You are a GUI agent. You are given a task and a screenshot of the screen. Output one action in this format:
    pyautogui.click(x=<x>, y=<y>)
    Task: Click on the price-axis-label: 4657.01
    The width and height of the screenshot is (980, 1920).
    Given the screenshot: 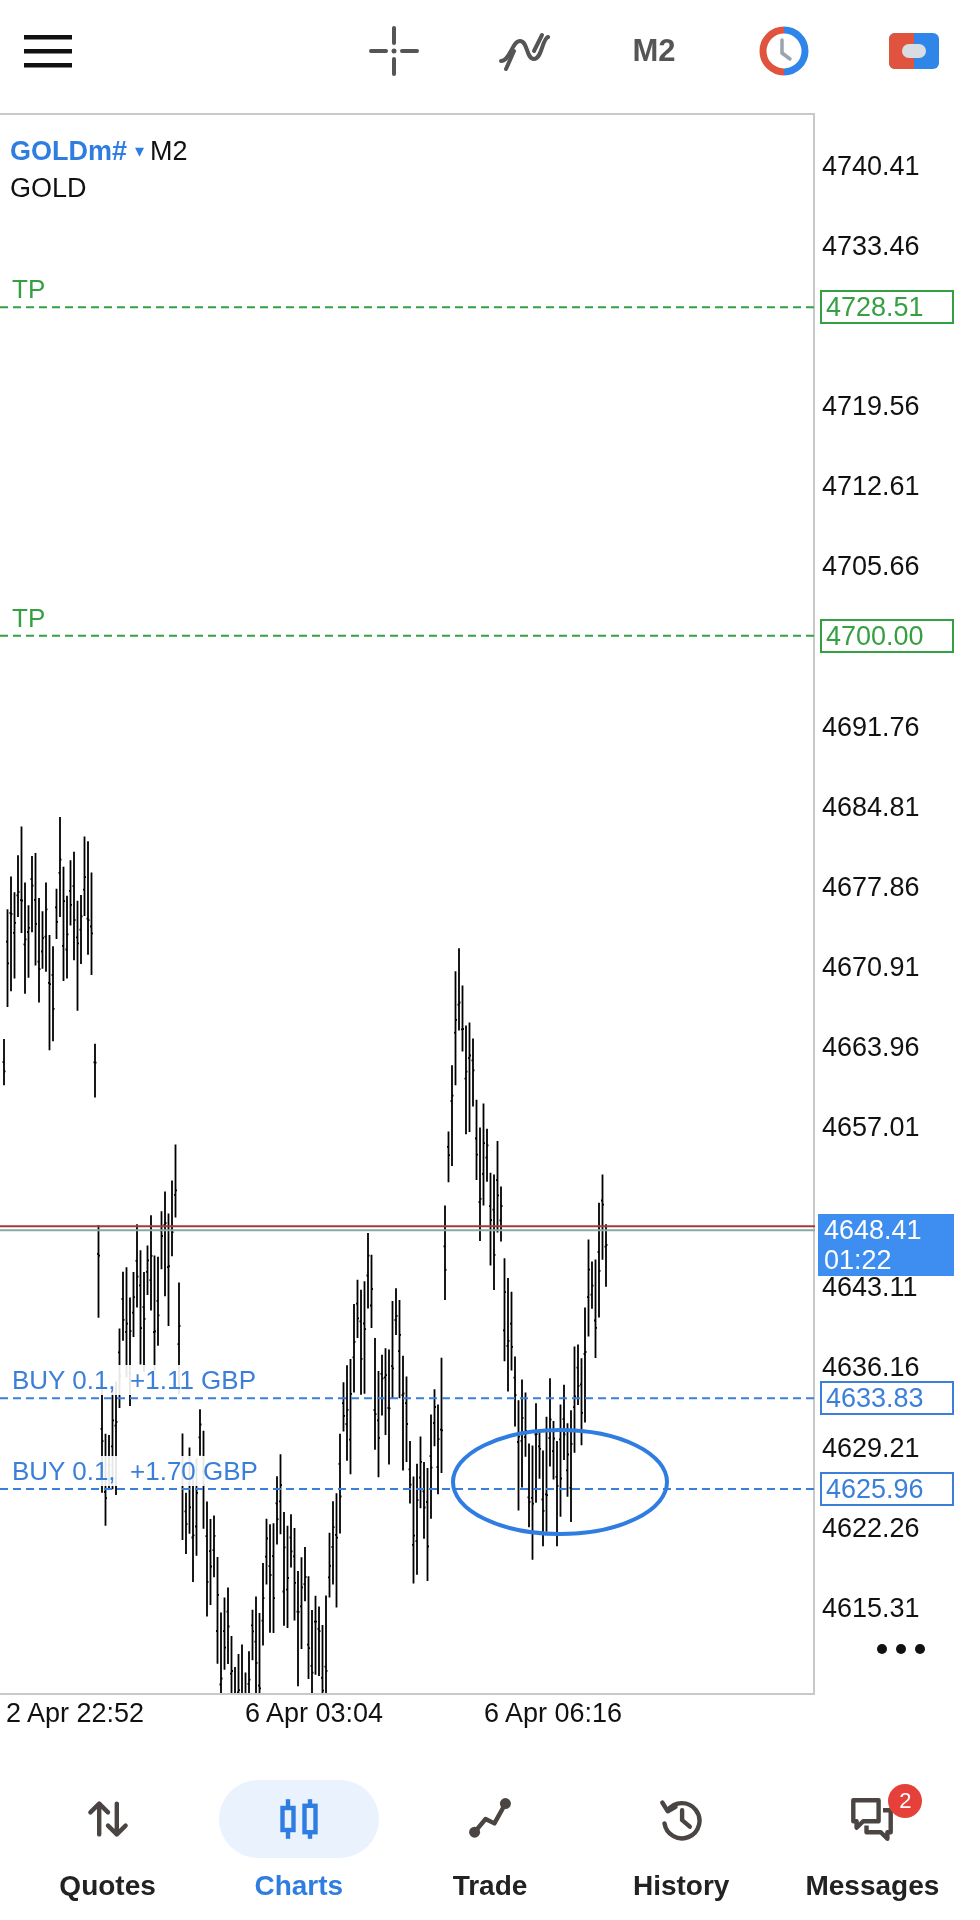 What is the action you would take?
    pyautogui.click(x=871, y=1127)
    